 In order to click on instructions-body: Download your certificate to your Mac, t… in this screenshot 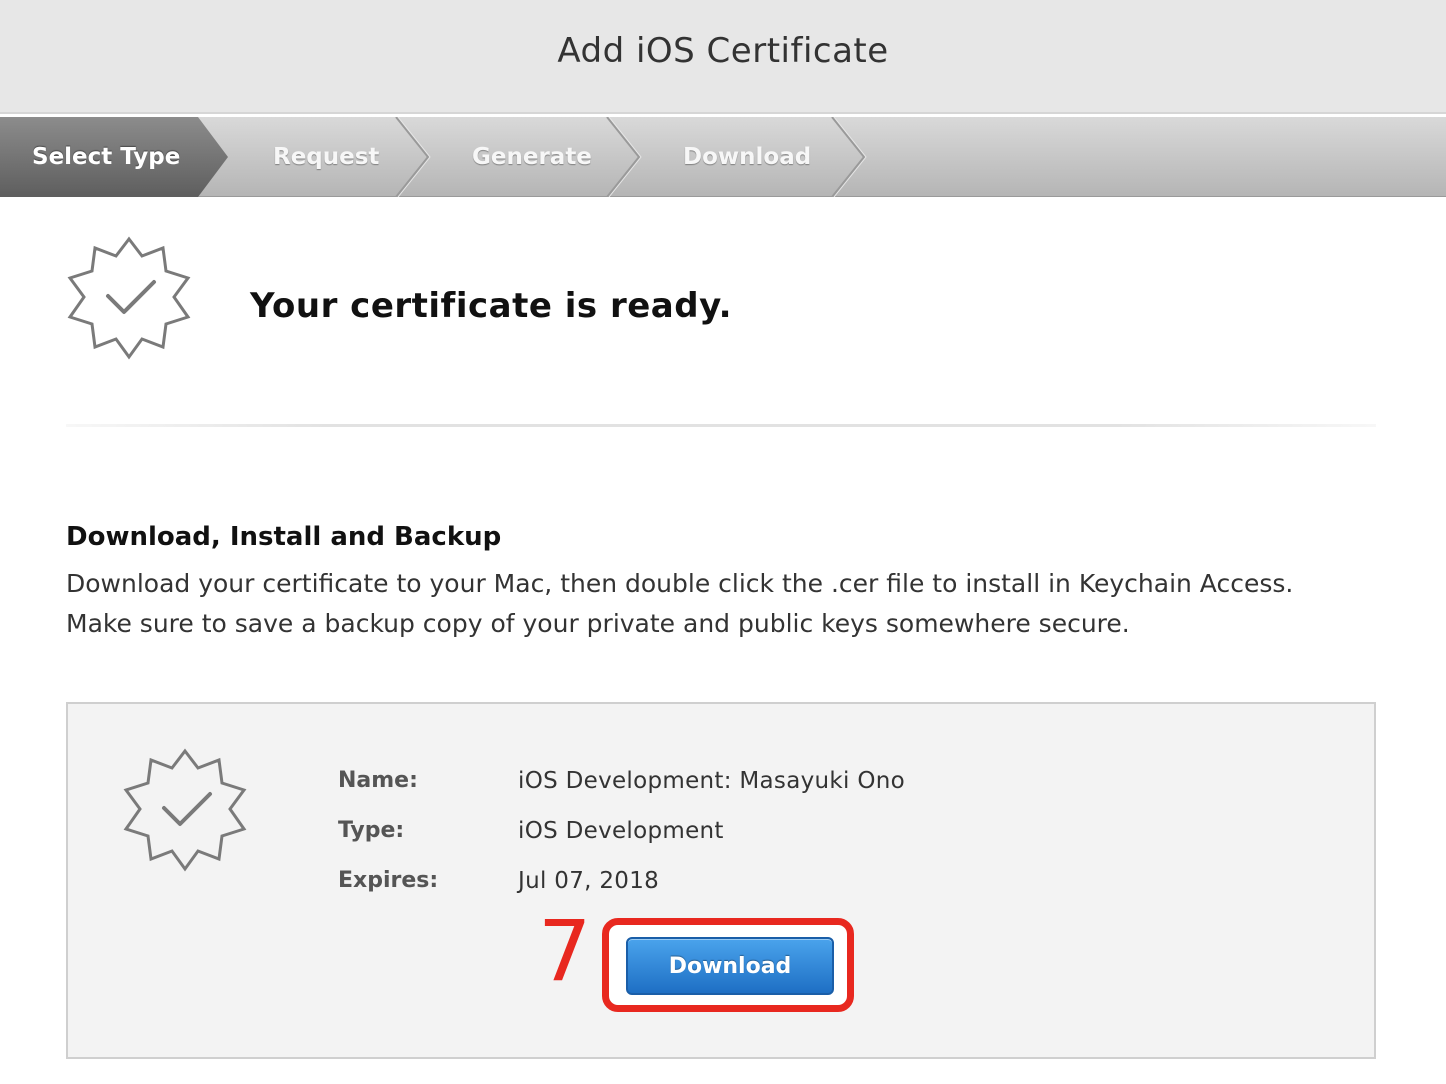, I will do `click(680, 603)`.